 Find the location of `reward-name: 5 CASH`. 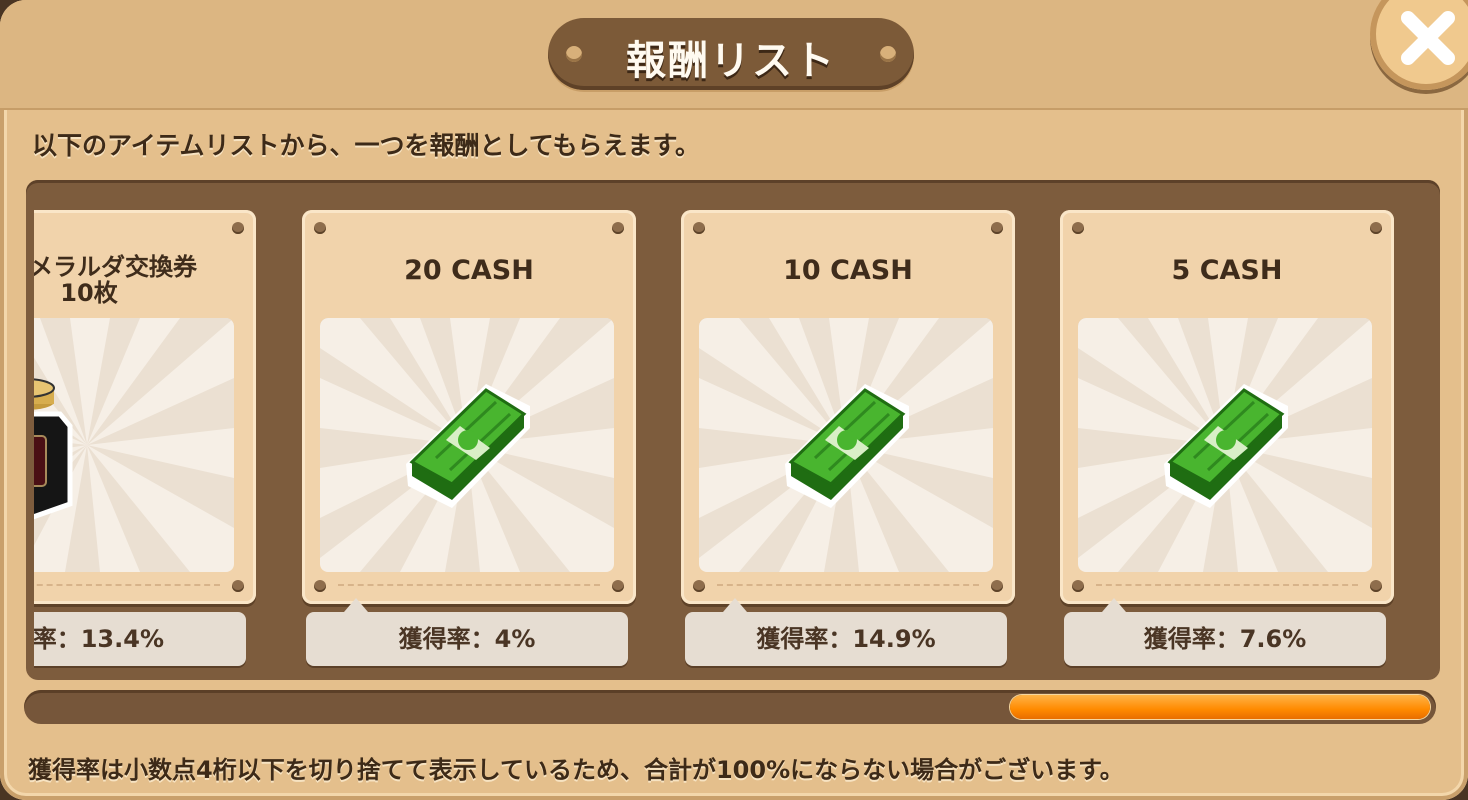

reward-name: 5 CASH is located at coordinates (1227, 270).